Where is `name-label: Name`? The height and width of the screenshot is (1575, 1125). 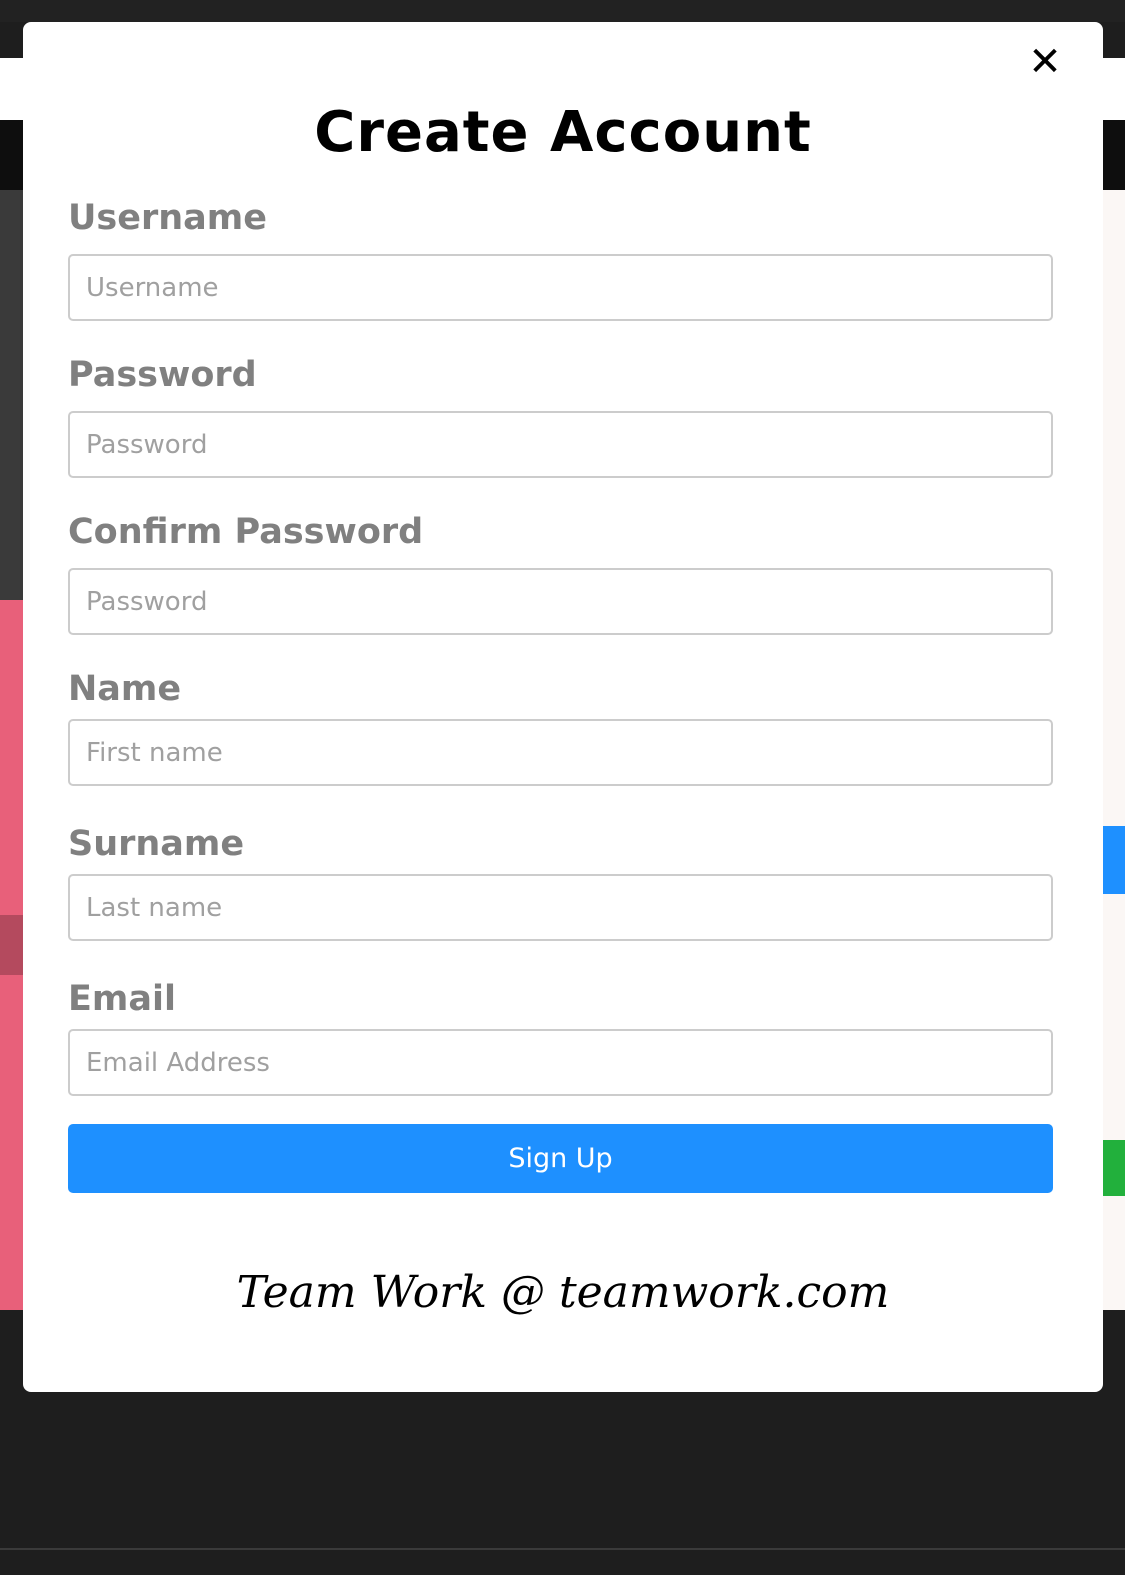 name-label: Name is located at coordinates (125, 689).